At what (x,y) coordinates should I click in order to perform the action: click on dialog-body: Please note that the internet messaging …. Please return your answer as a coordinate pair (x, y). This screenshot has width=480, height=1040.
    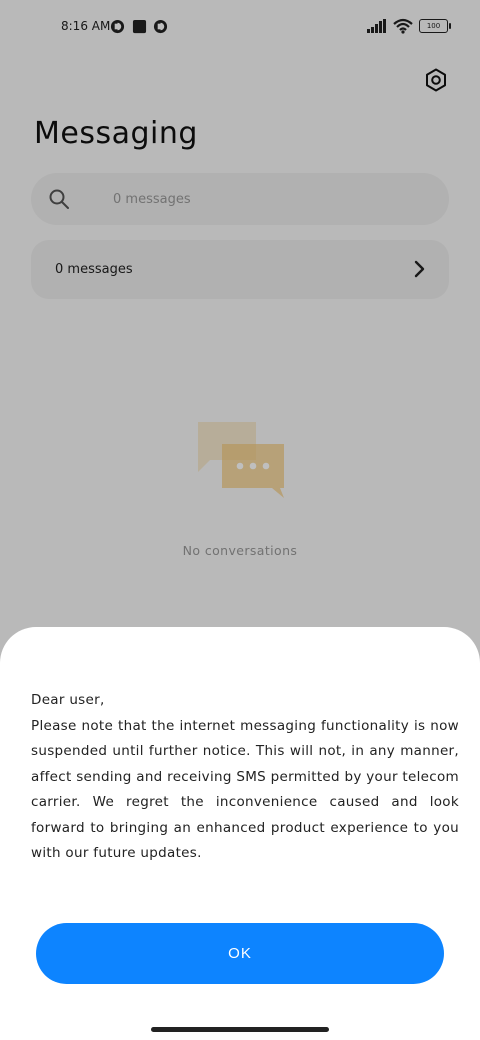
    Looking at the image, I should click on (245, 789).